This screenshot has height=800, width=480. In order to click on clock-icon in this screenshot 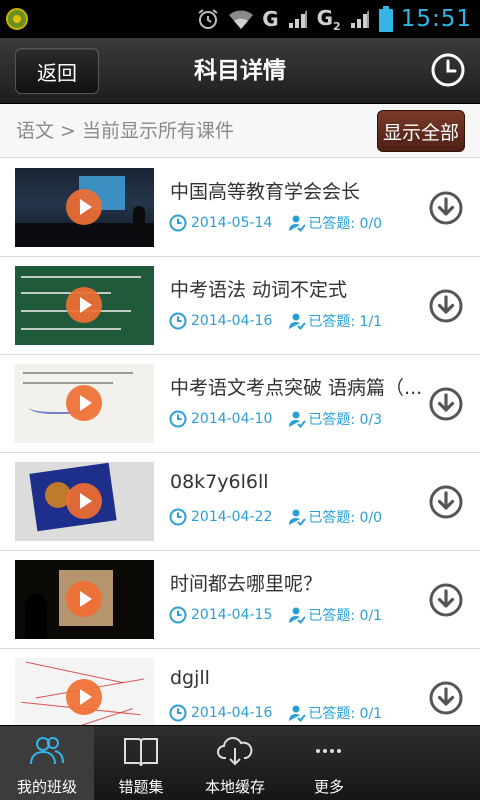, I will do `click(448, 70)`.